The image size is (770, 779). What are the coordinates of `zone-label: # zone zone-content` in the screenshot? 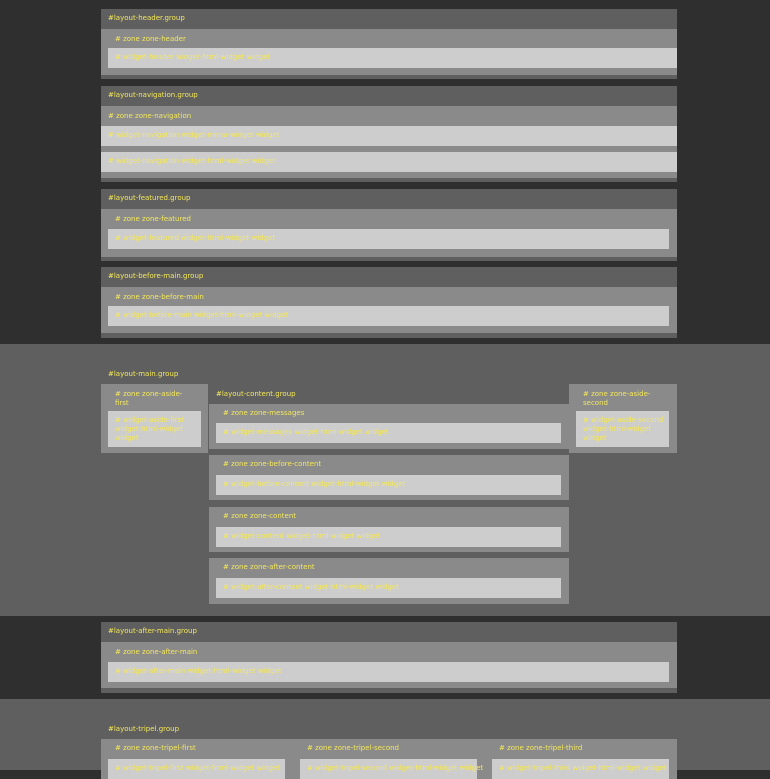 It's located at (260, 516).